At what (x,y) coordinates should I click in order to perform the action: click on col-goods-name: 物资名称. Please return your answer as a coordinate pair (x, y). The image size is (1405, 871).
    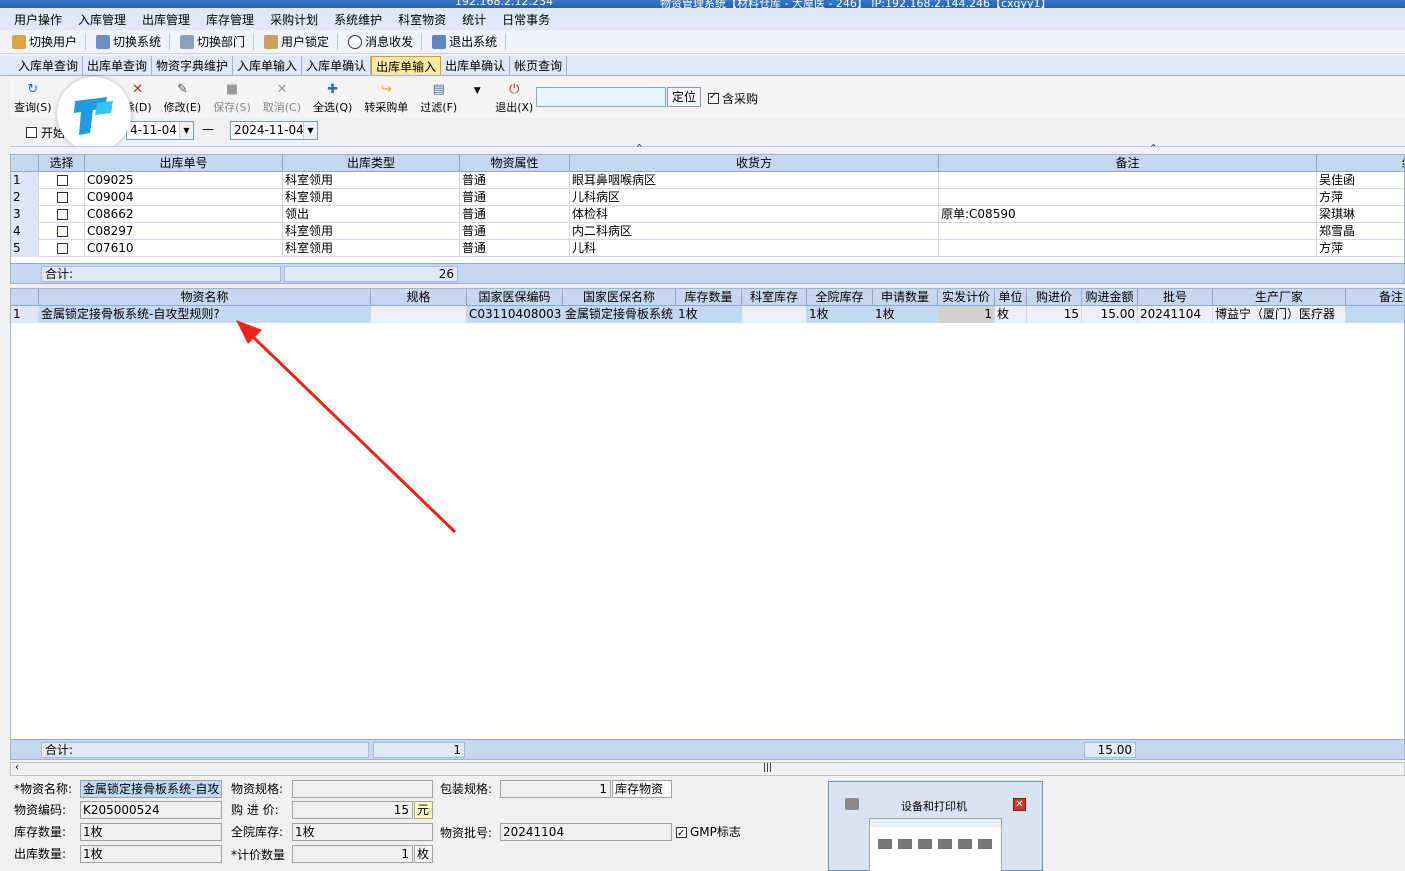
    Looking at the image, I should click on (205, 297).